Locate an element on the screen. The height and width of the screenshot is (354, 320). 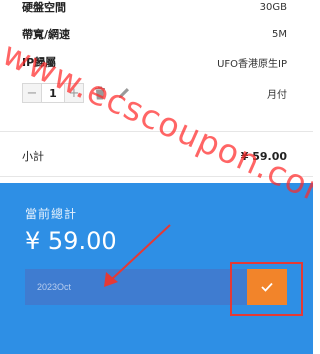
increment-button: + is located at coordinates (74, 93).